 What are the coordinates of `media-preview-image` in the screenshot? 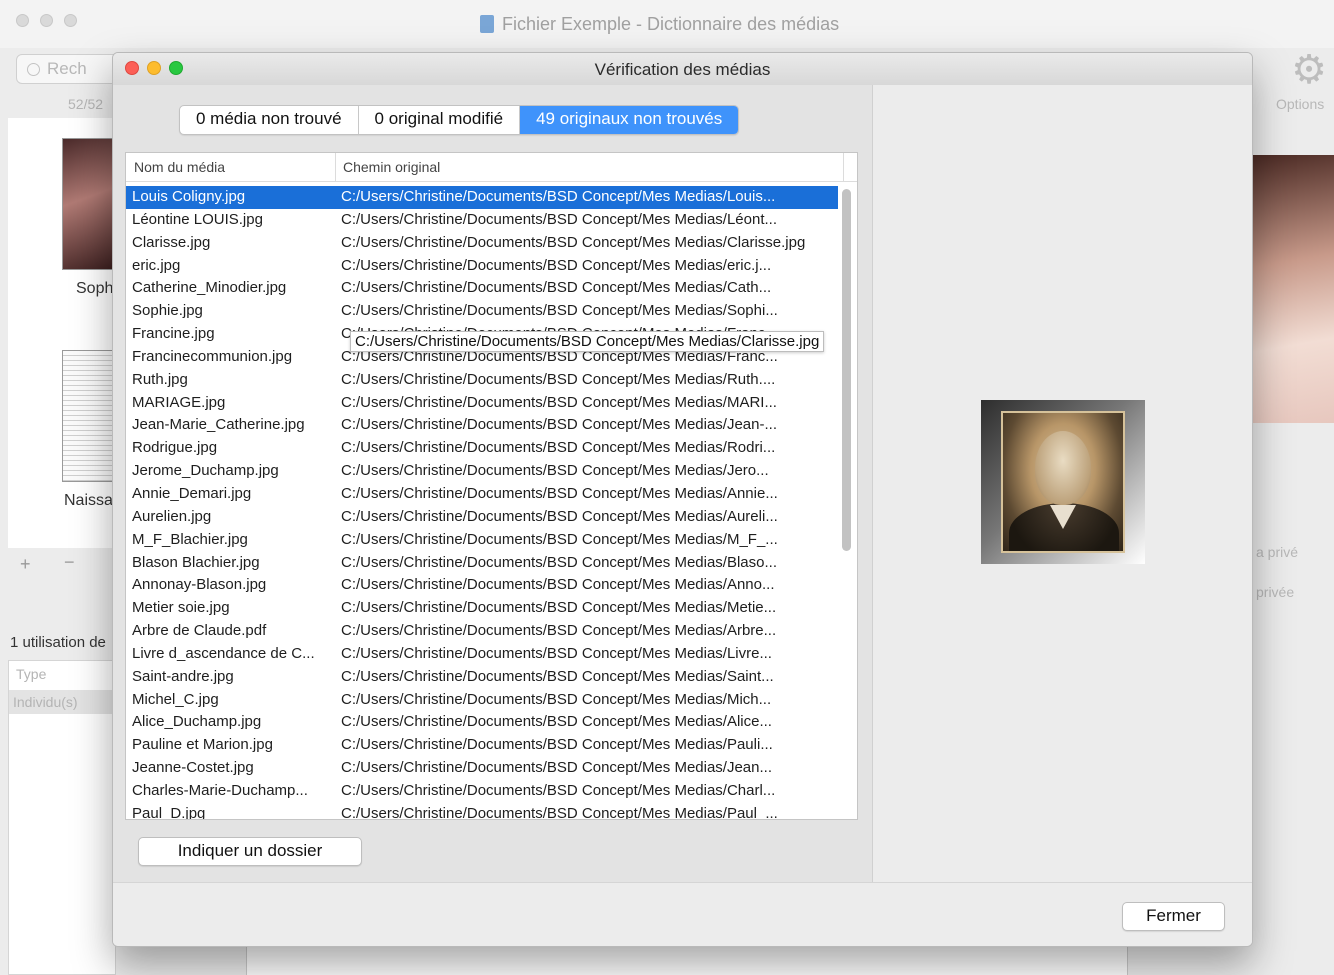 It's located at (1063, 482).